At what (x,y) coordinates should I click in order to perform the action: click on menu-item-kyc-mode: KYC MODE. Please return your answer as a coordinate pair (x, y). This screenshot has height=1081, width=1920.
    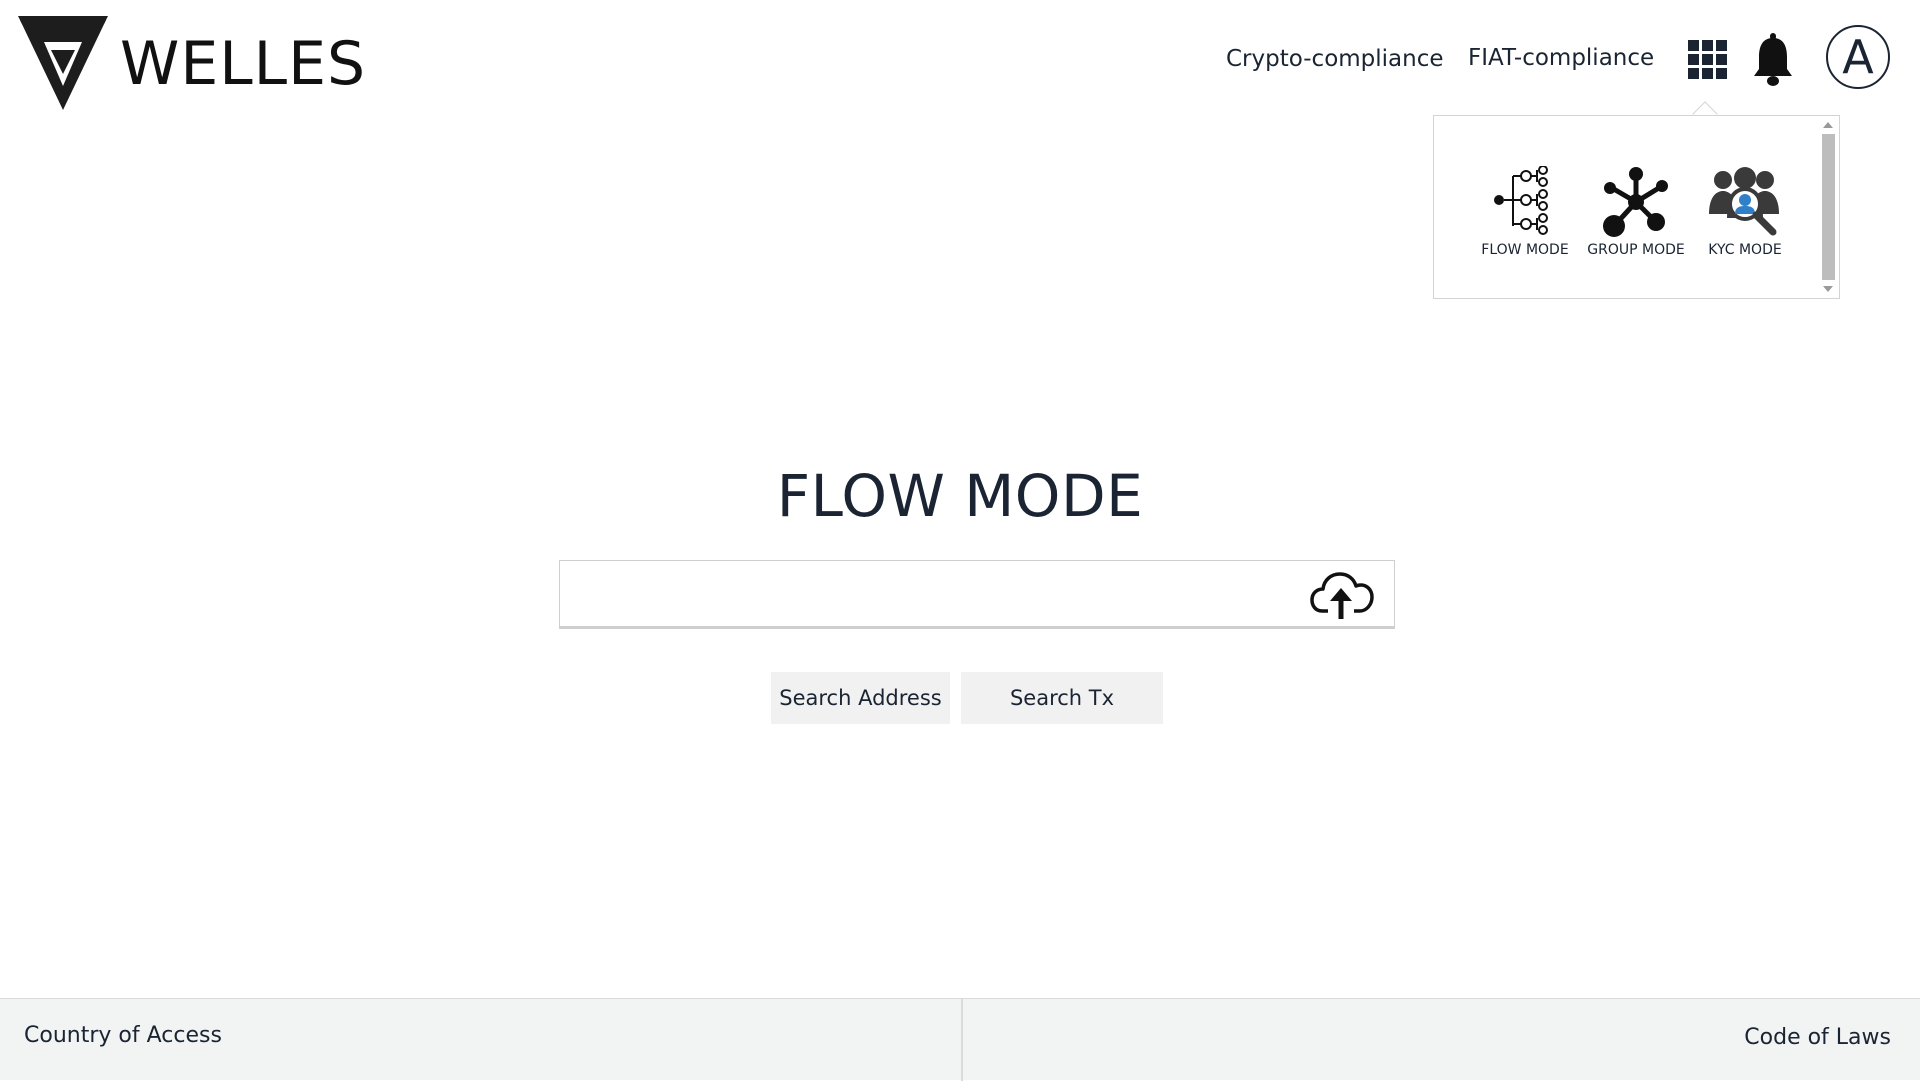
    Looking at the image, I should click on (1745, 212).